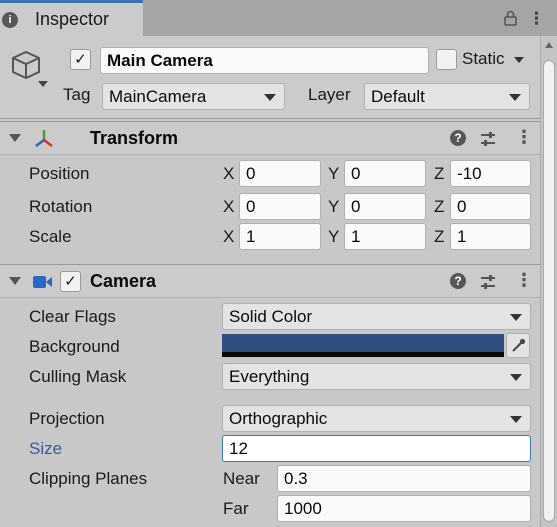  I want to click on far-input: 1000, so click(404, 508).